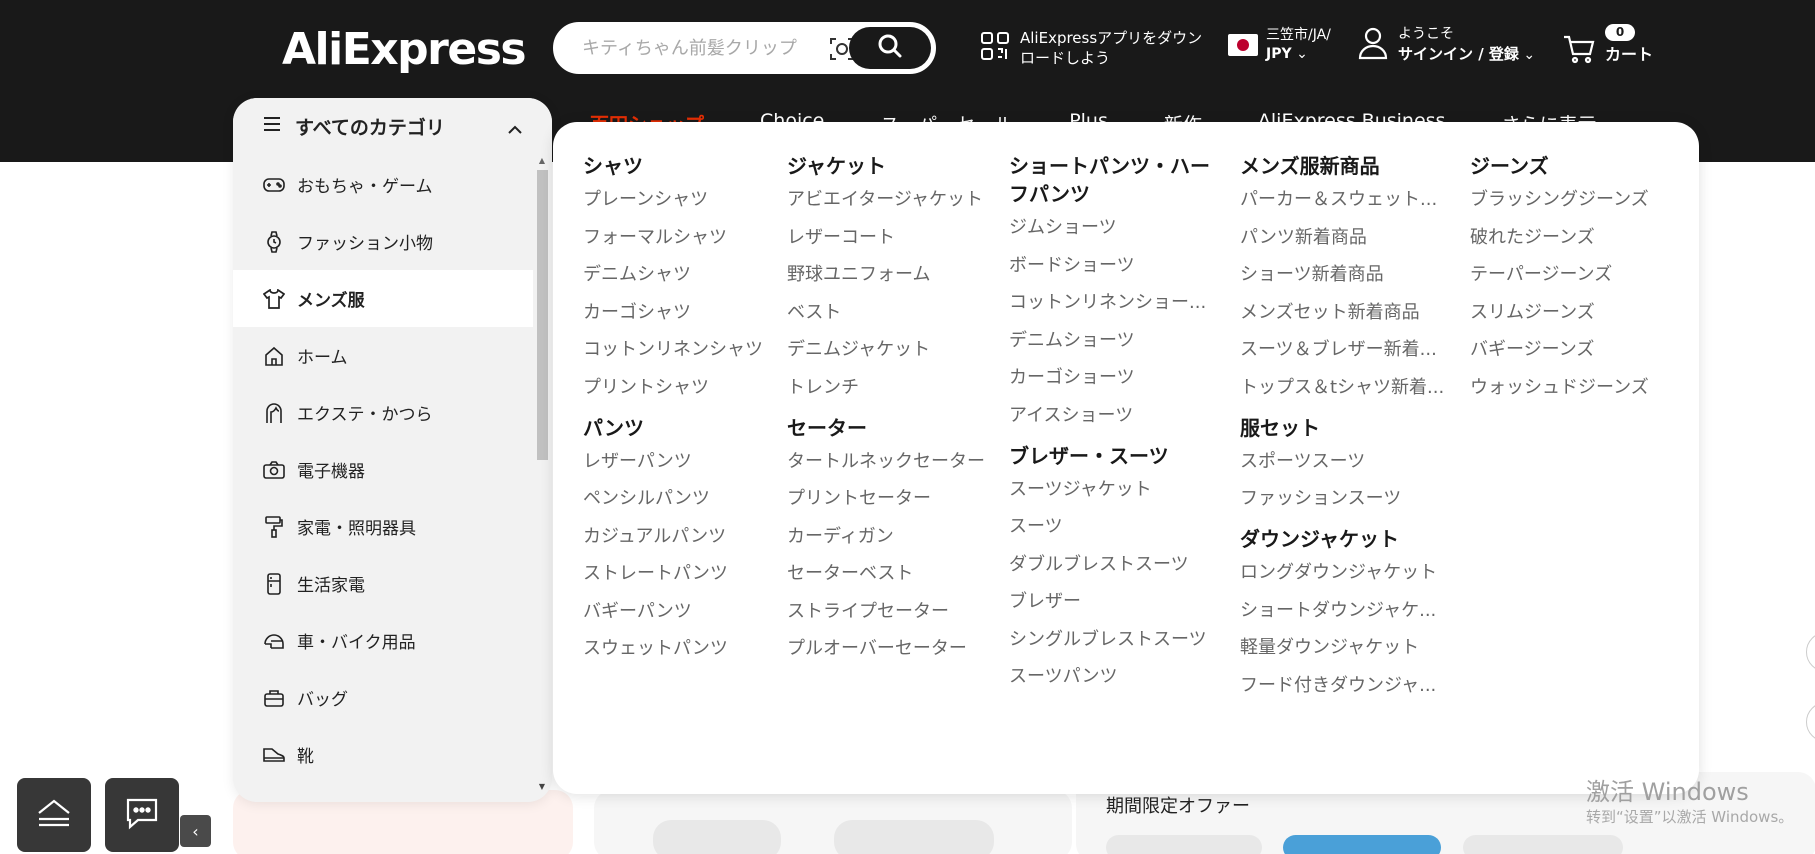 The image size is (1815, 854). I want to click on subcategory-link: メンズセット新着商品, so click(1345, 313).